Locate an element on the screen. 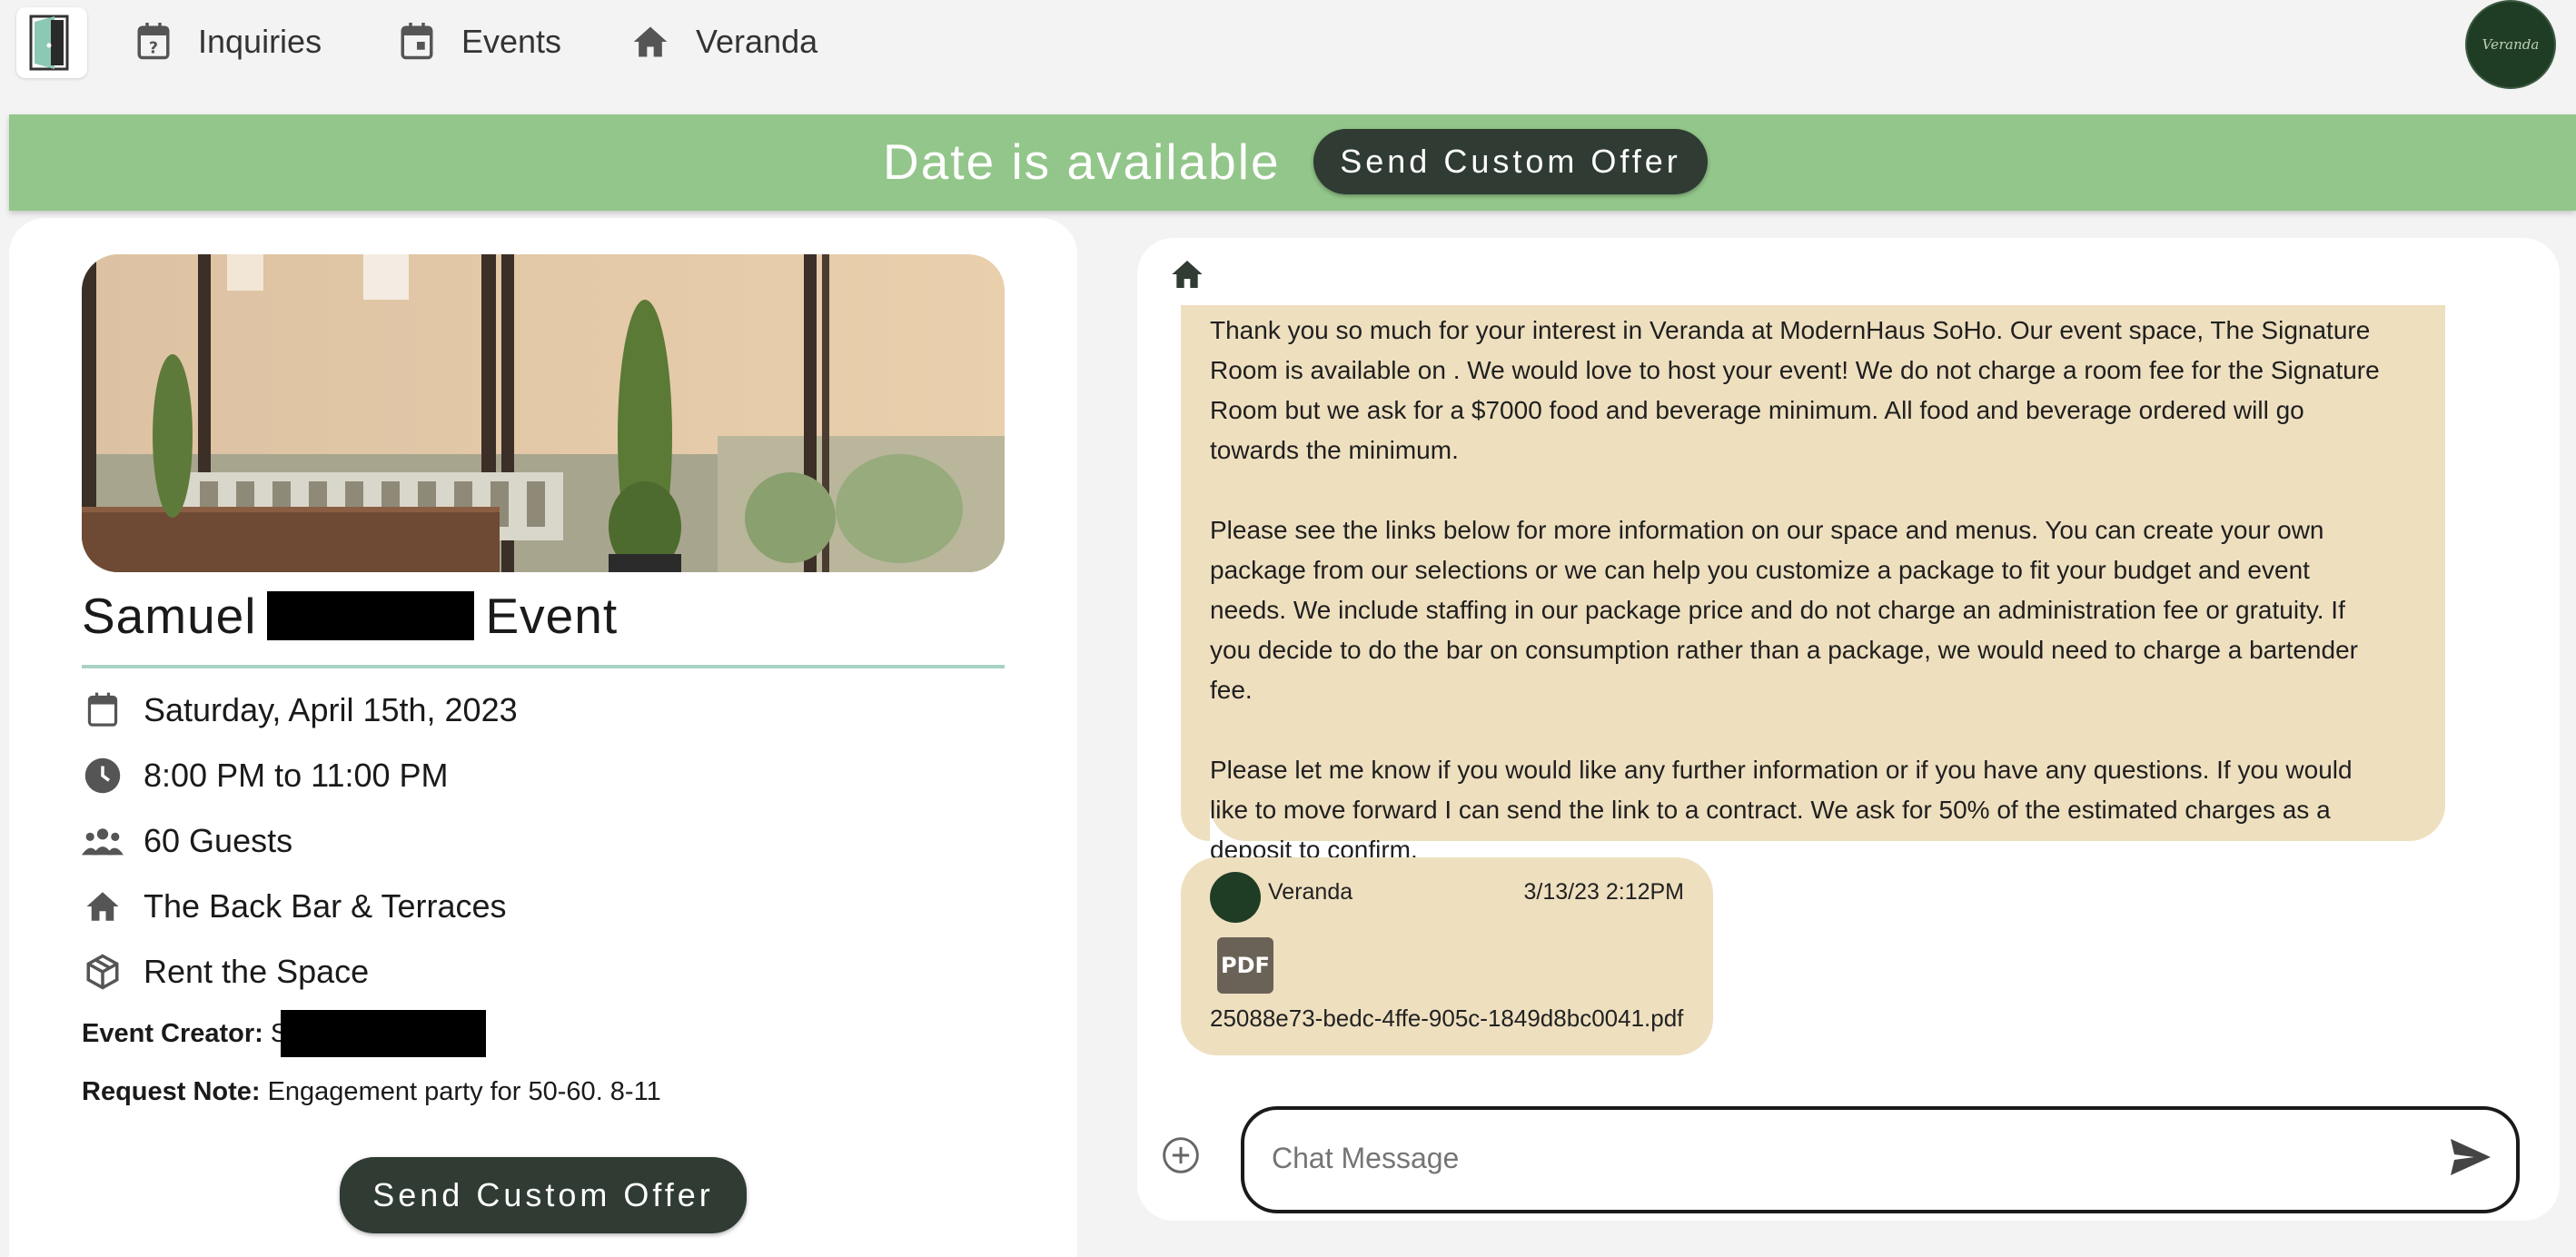 This screenshot has width=2576, height=1257. attachment-filename: 25088e73-bedc-4ffe-905c-1849d8bc0041.pdf is located at coordinates (1446, 1019).